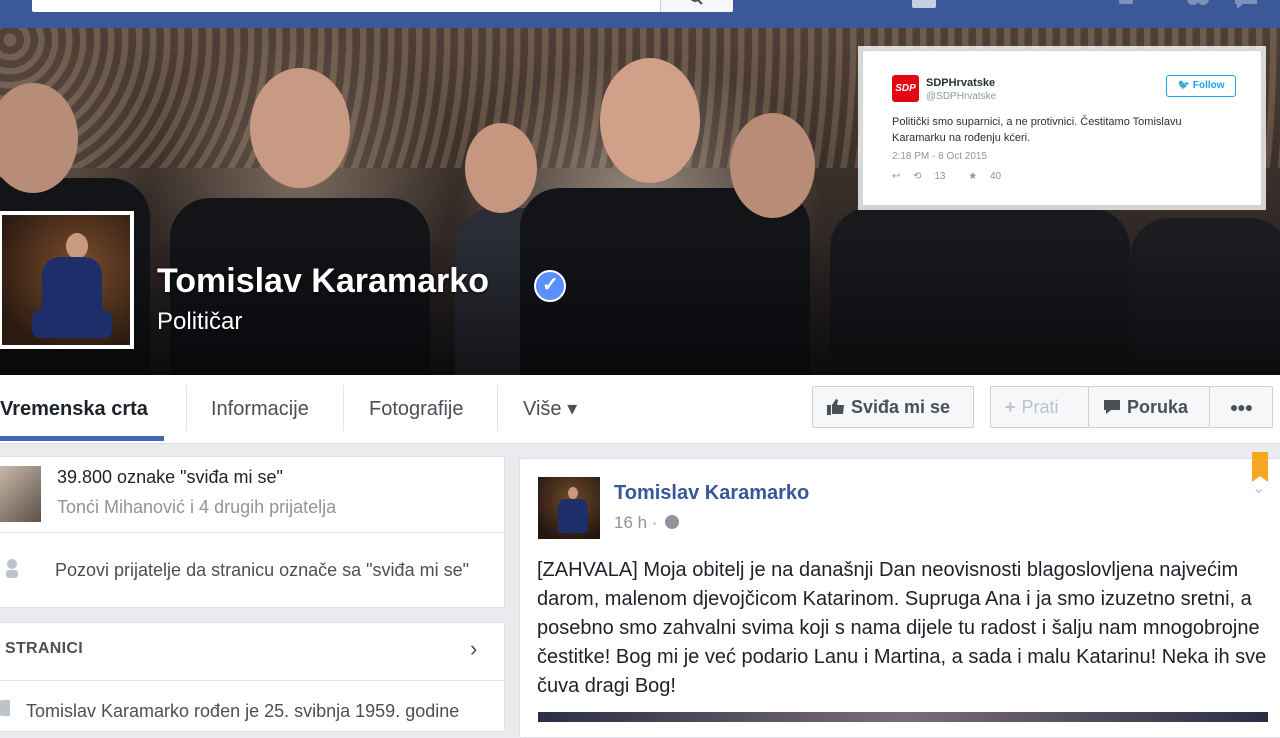 This screenshot has width=1280, height=738. What do you see at coordinates (196, 507) in the screenshot?
I see `friends-who-like: Tonći Mihanović i 4 drugih prijatelja` at bounding box center [196, 507].